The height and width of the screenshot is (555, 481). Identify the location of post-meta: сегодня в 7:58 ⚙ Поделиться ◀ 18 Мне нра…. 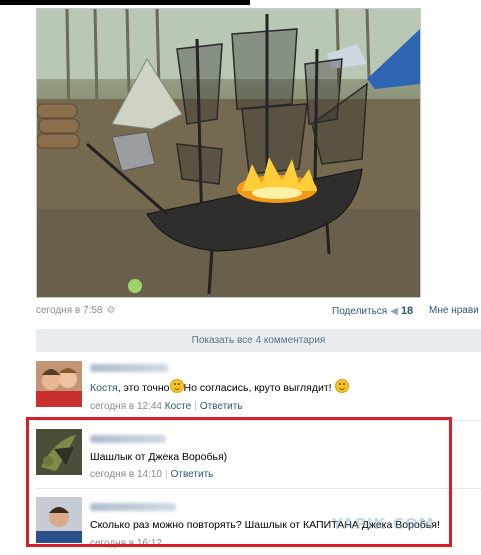
(258, 312).